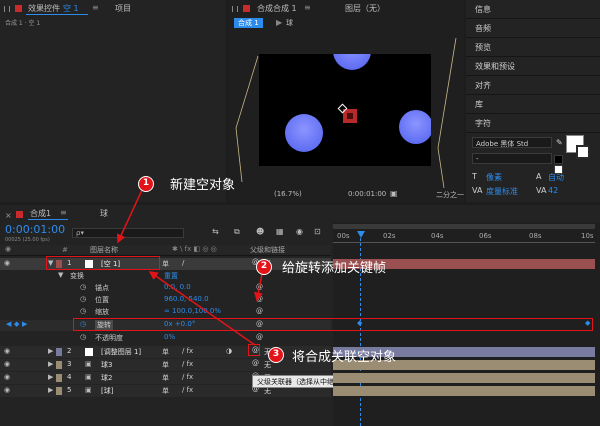 Image resolution: width=600 pixels, height=426 pixels. I want to click on annotation-text-3: 将合成关联空对象, so click(344, 357).